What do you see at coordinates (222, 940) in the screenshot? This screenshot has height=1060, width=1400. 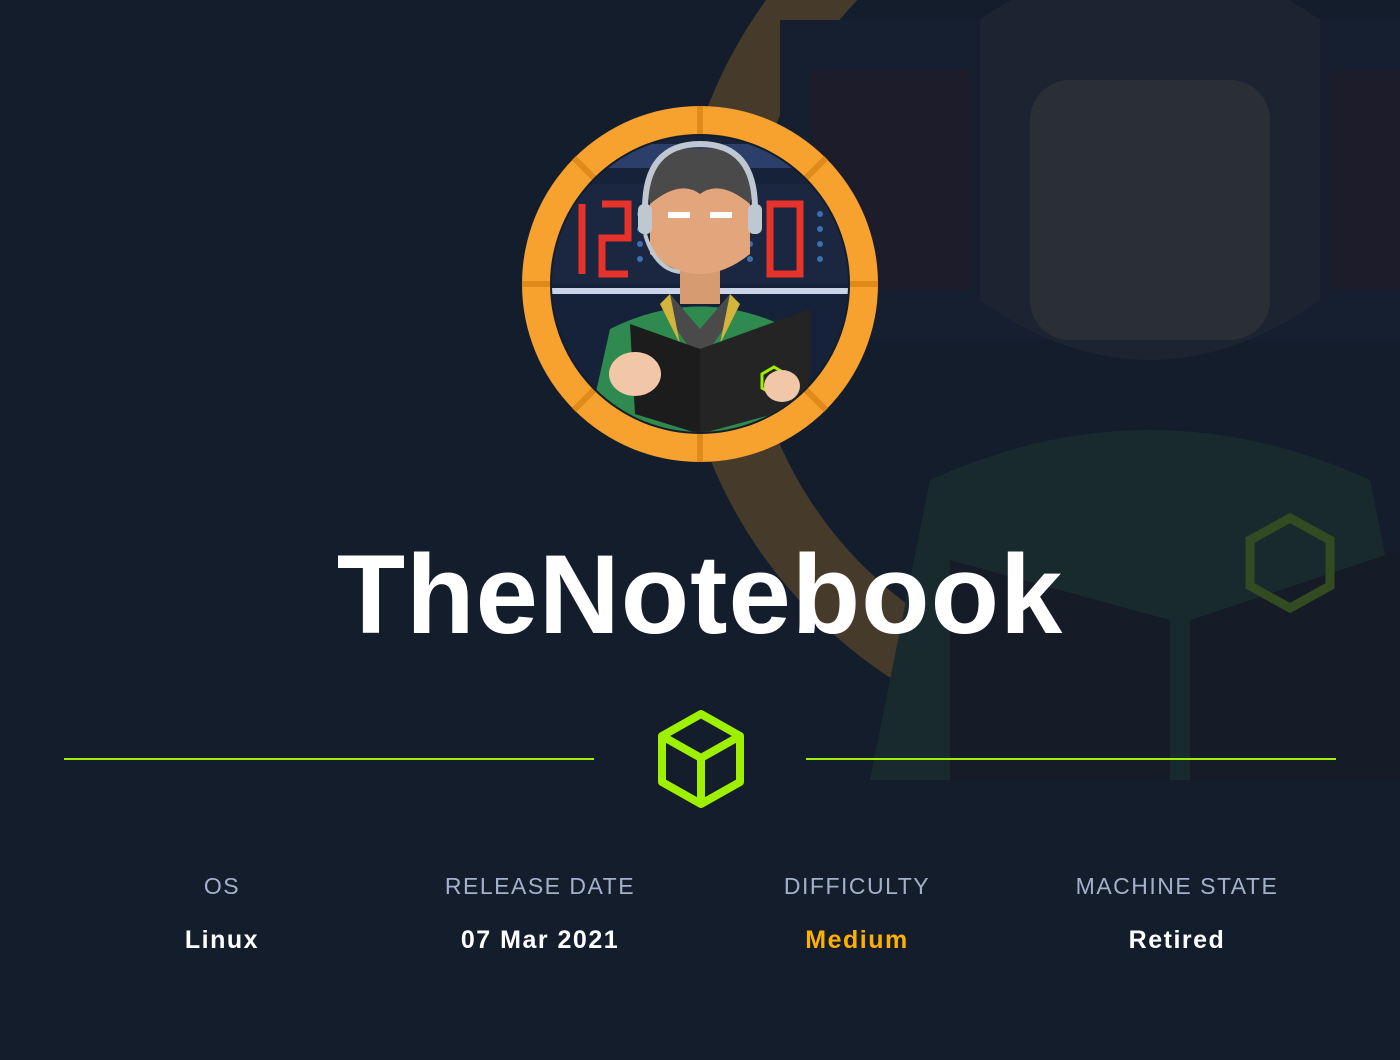 I see `stat-os-value: Linux` at bounding box center [222, 940].